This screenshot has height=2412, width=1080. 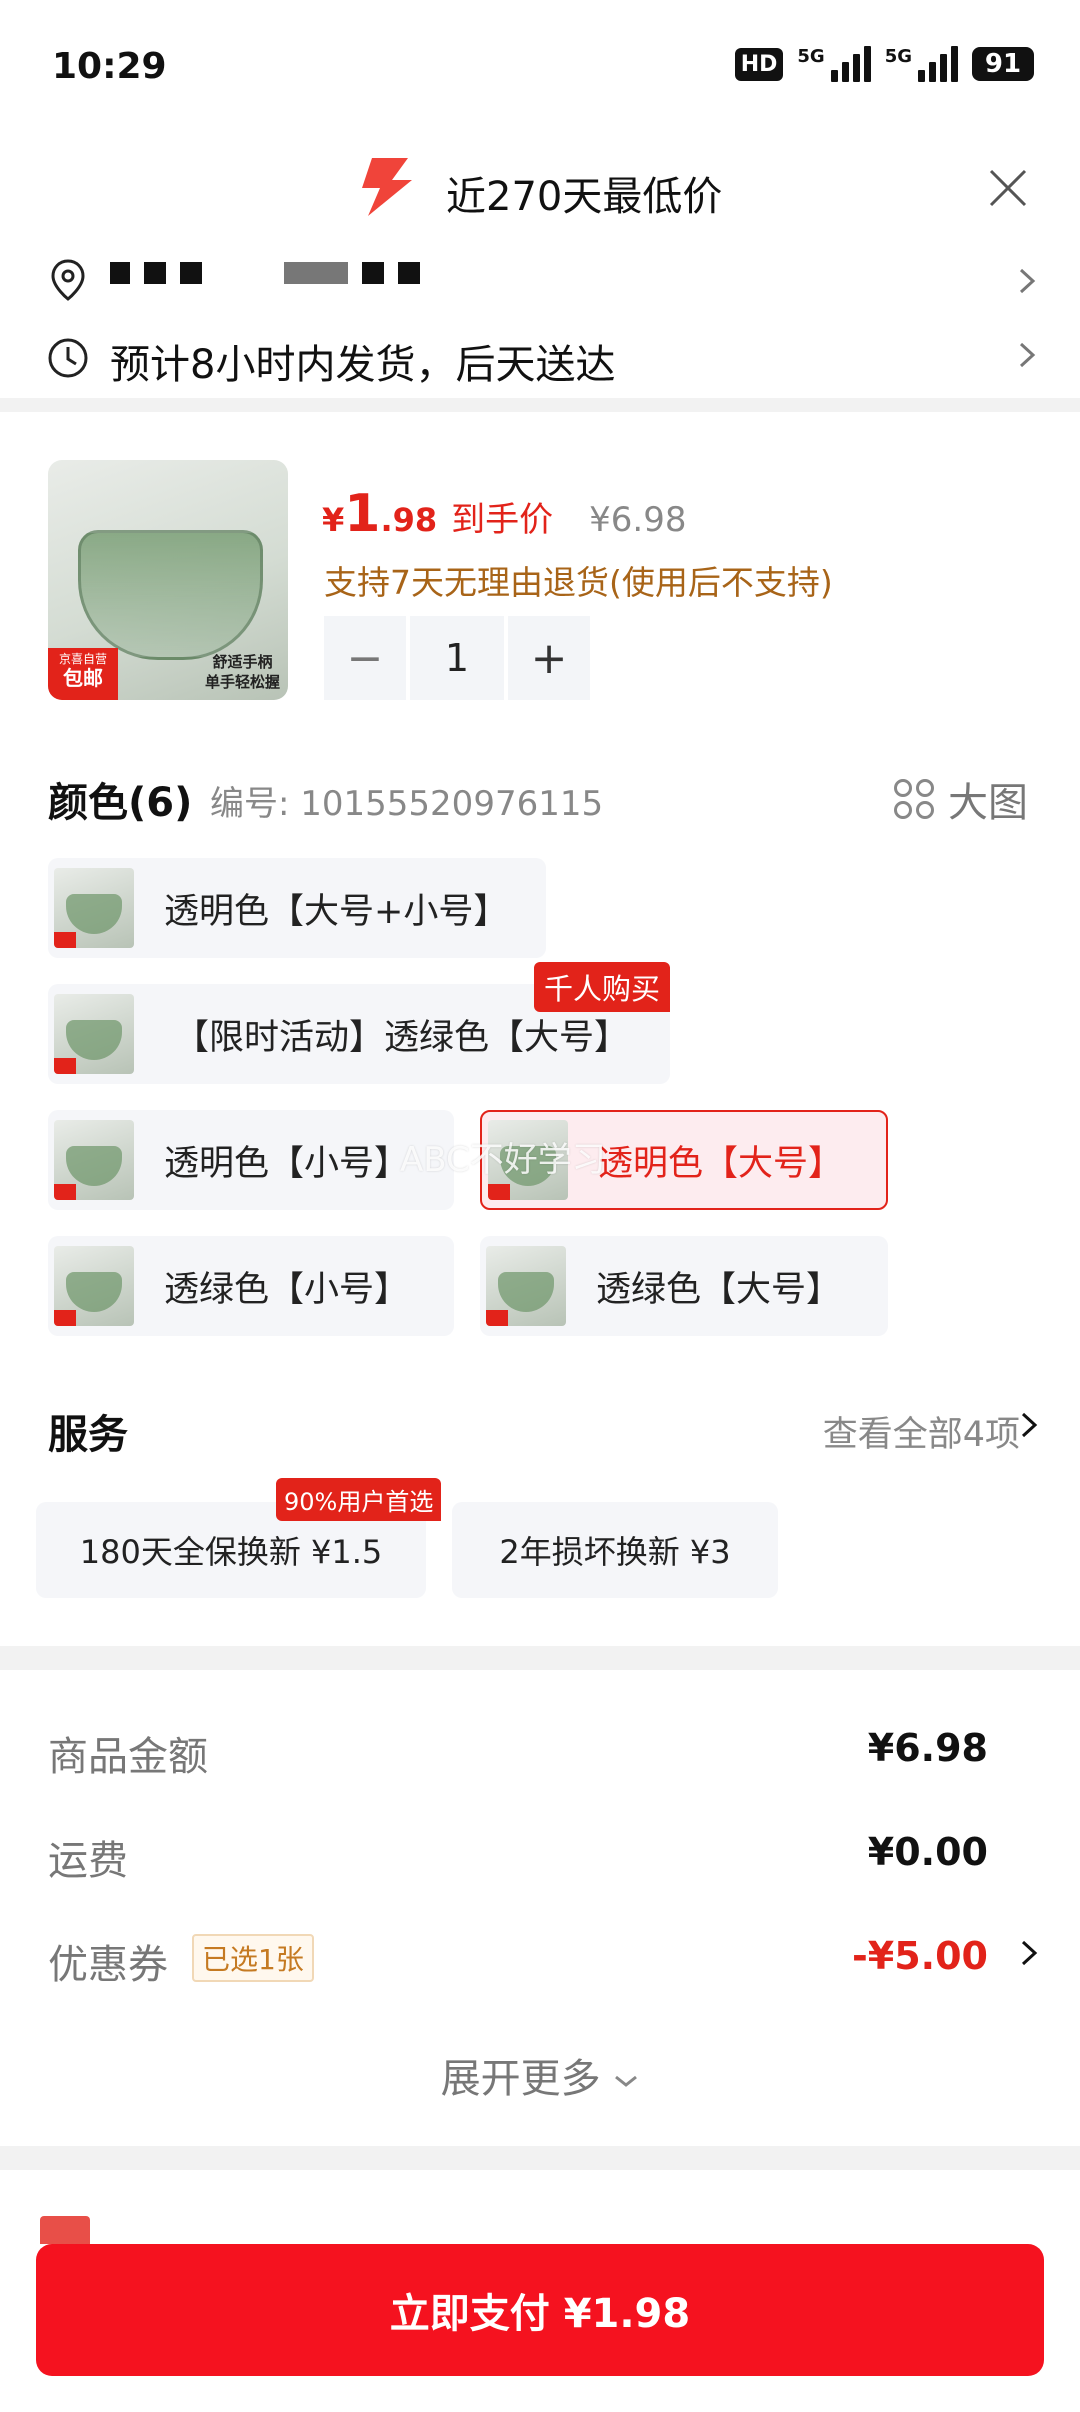 What do you see at coordinates (759, 64) in the screenshot?
I see `hd-icon: HD` at bounding box center [759, 64].